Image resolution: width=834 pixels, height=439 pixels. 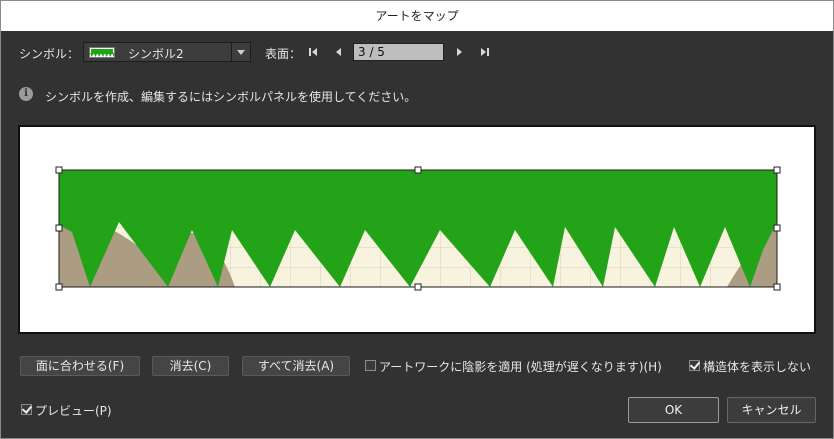 I want to click on prev-page-icon, so click(x=338, y=52).